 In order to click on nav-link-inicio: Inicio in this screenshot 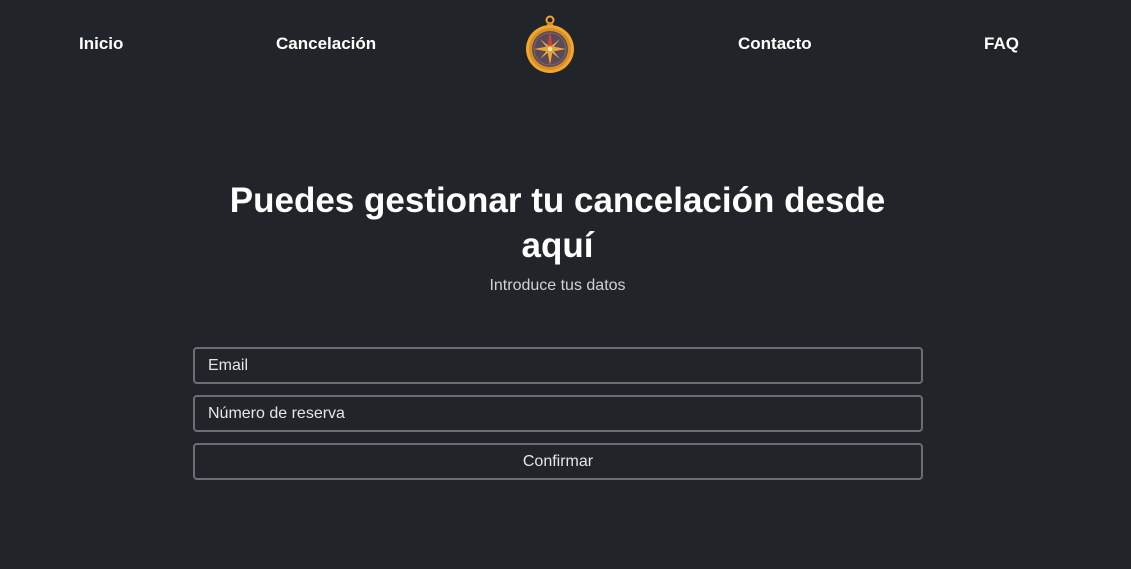, I will do `click(101, 44)`.